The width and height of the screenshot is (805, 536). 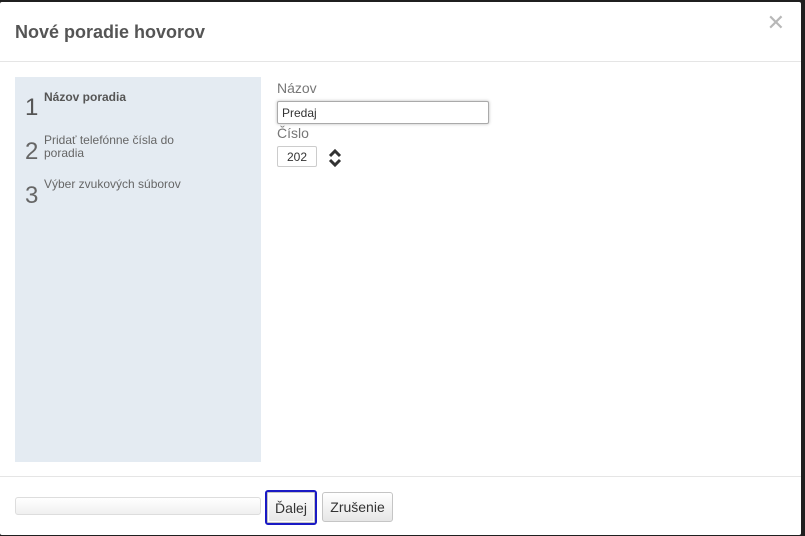 What do you see at coordinates (357, 507) in the screenshot?
I see `cancel-button: Zrušenie` at bounding box center [357, 507].